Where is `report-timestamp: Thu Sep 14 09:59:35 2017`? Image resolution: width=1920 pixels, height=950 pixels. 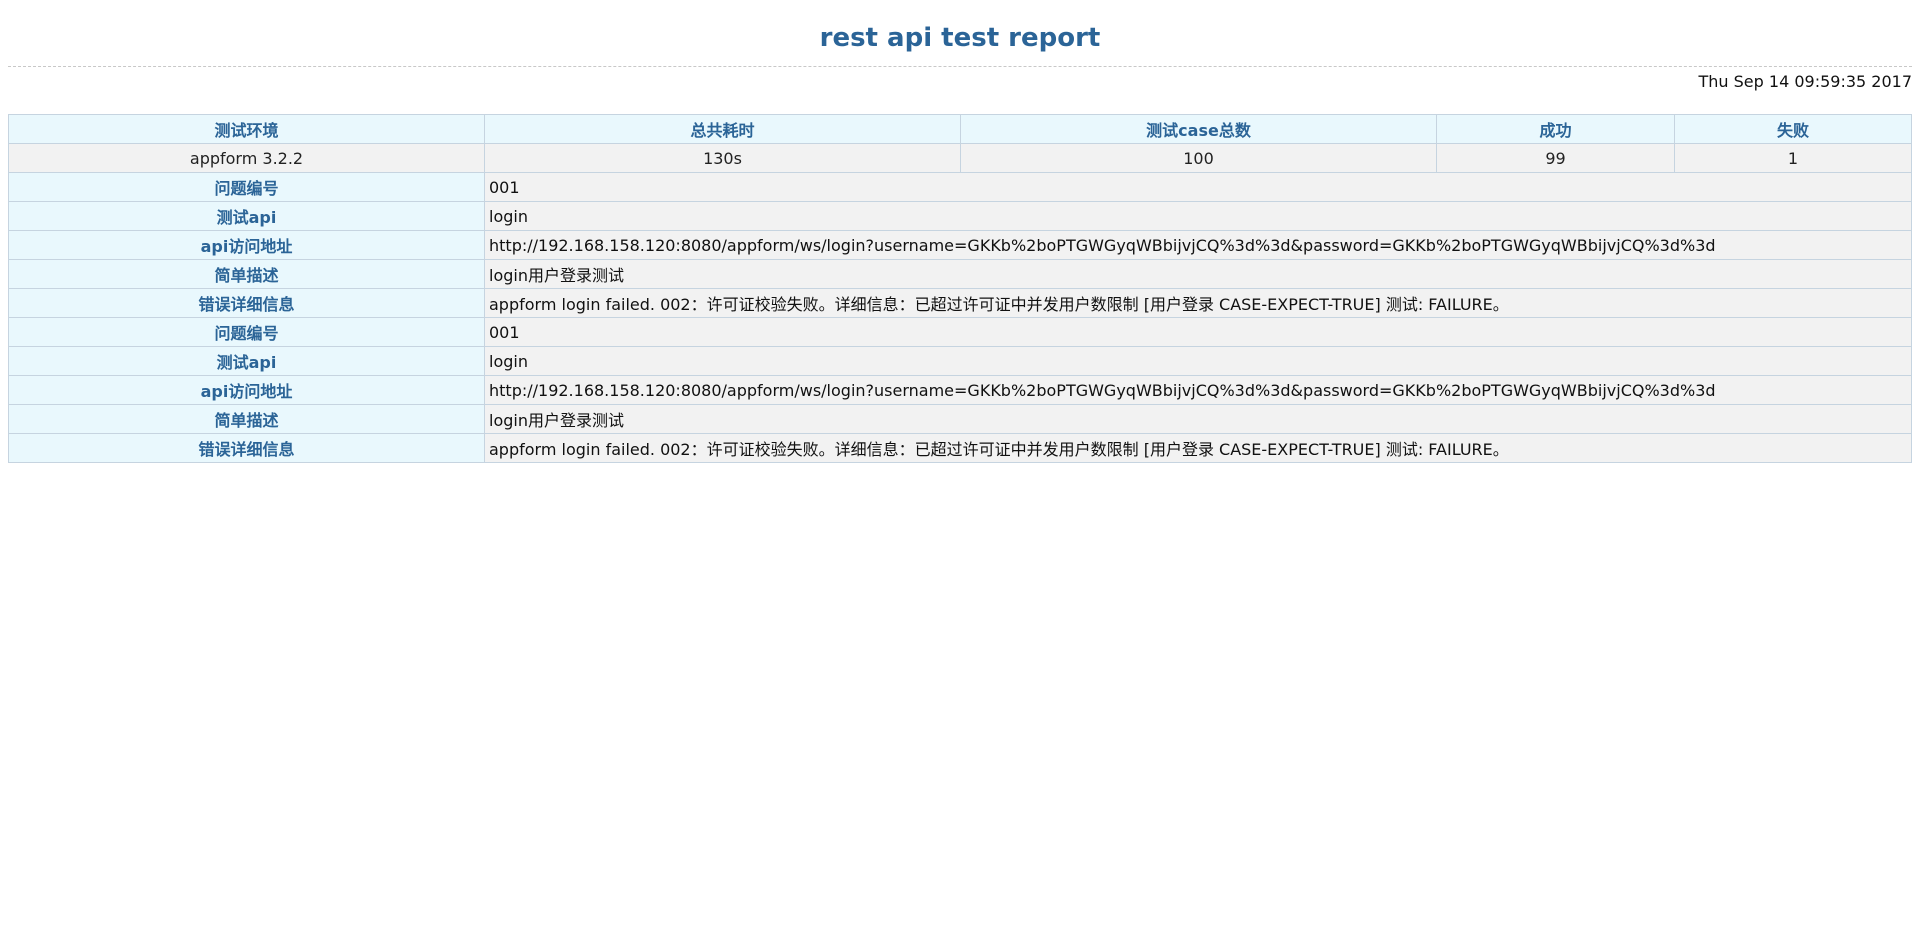 report-timestamp: Thu Sep 14 09:59:35 2017 is located at coordinates (1805, 81).